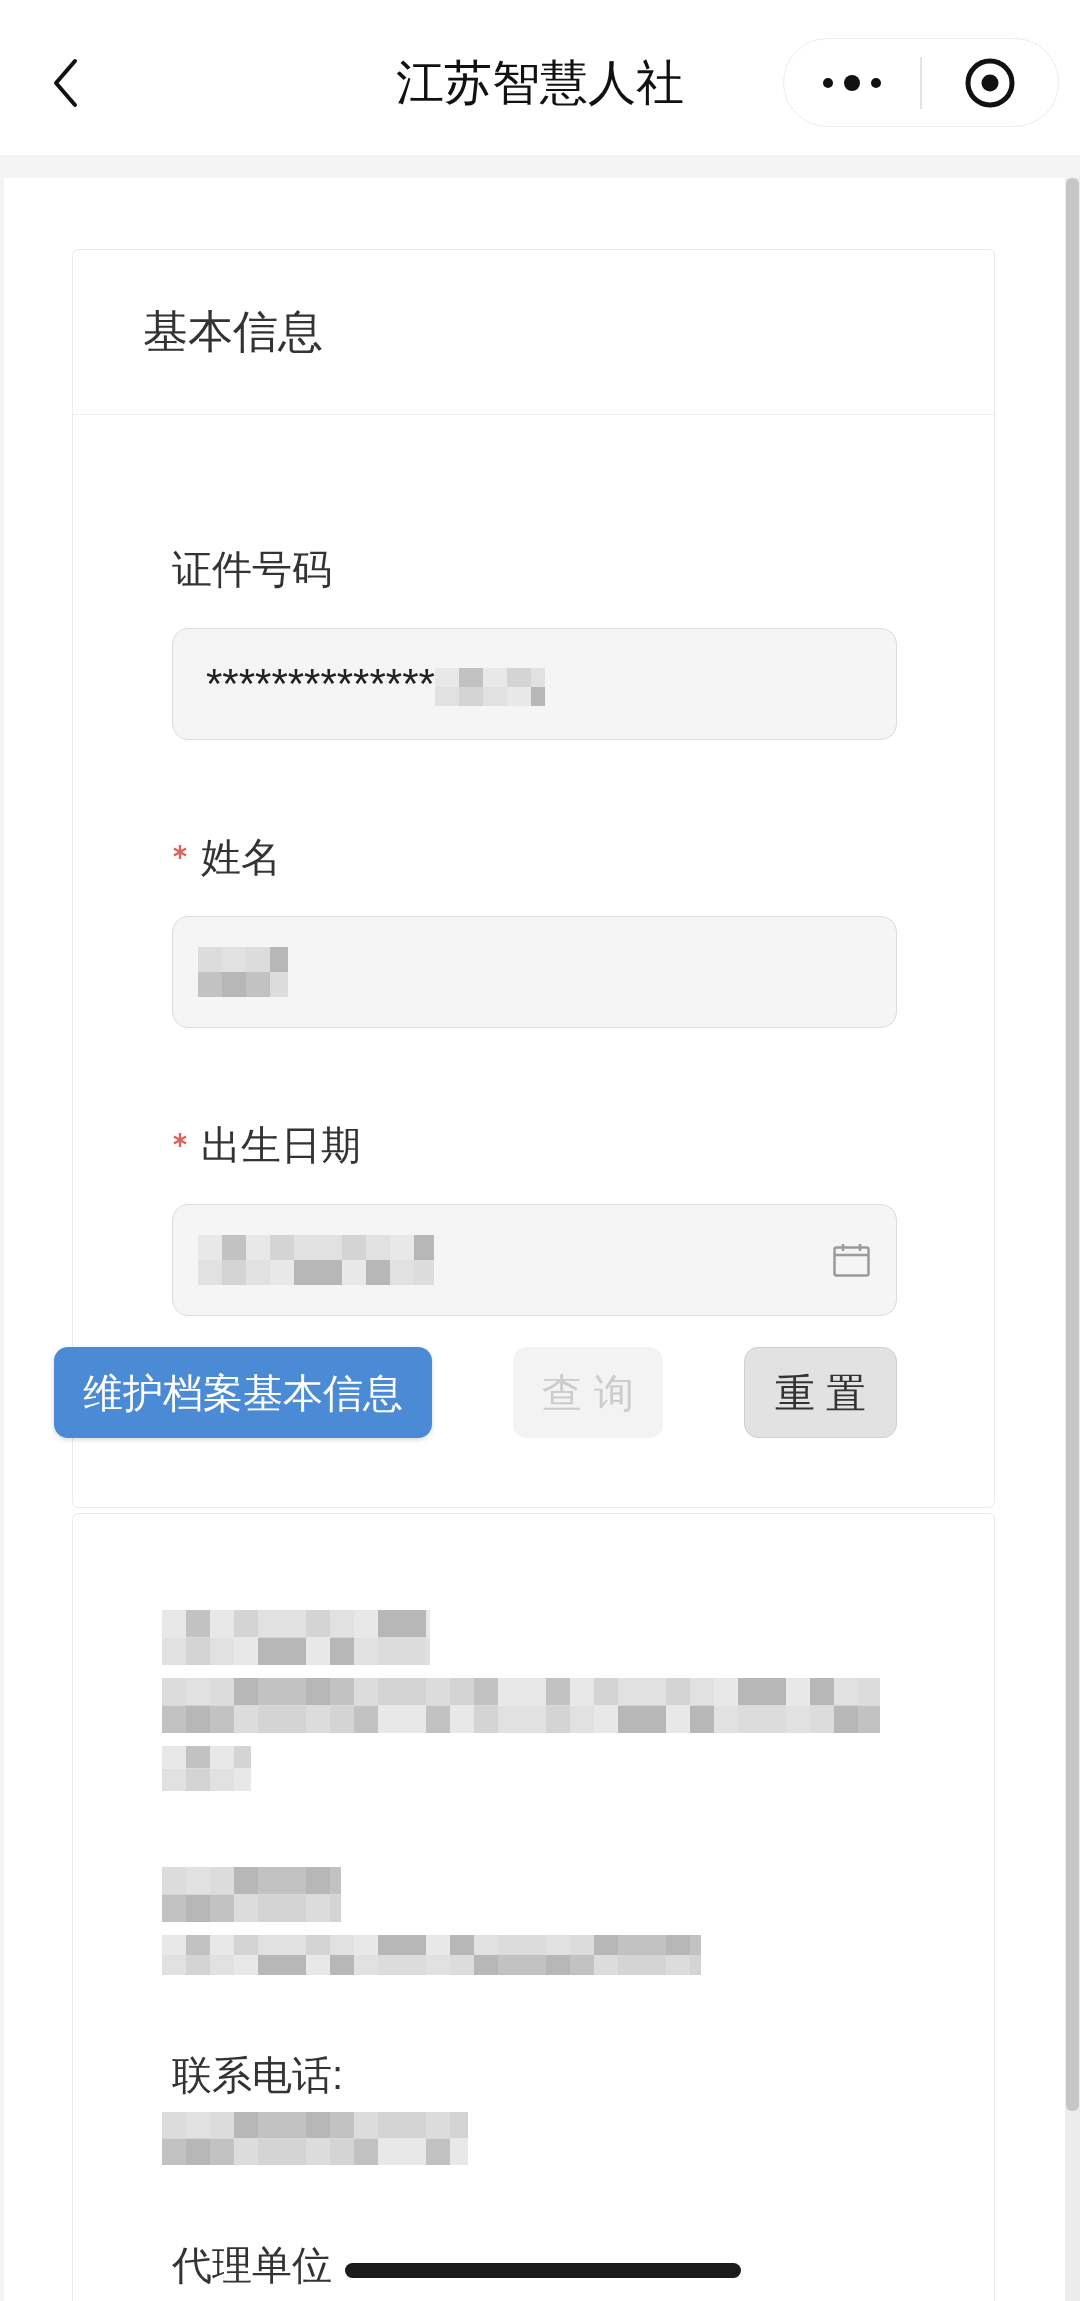 The height and width of the screenshot is (2301, 1080). Describe the element at coordinates (65, 82) in the screenshot. I see `back-icon` at that location.